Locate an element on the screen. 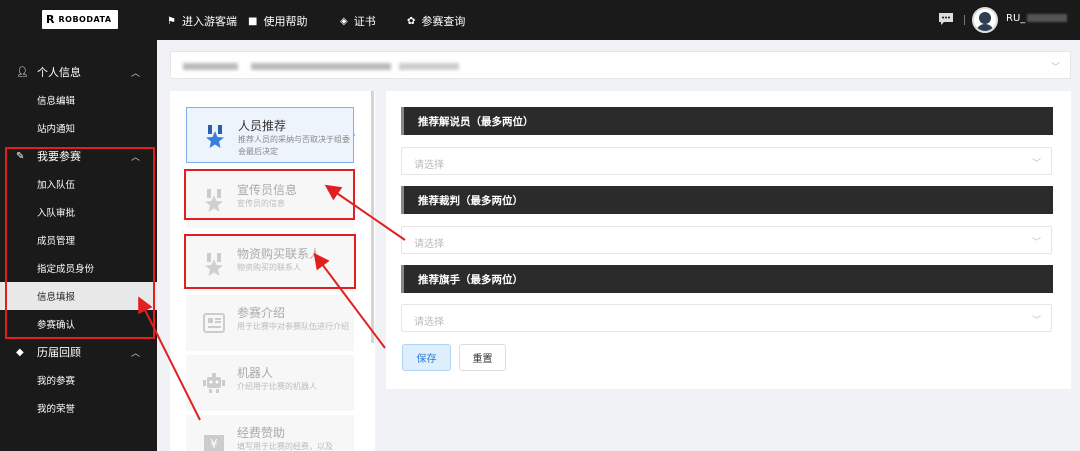  card-funding: ¥ 经费赞助 填写用于比赛的经费，以及 is located at coordinates (270, 433).